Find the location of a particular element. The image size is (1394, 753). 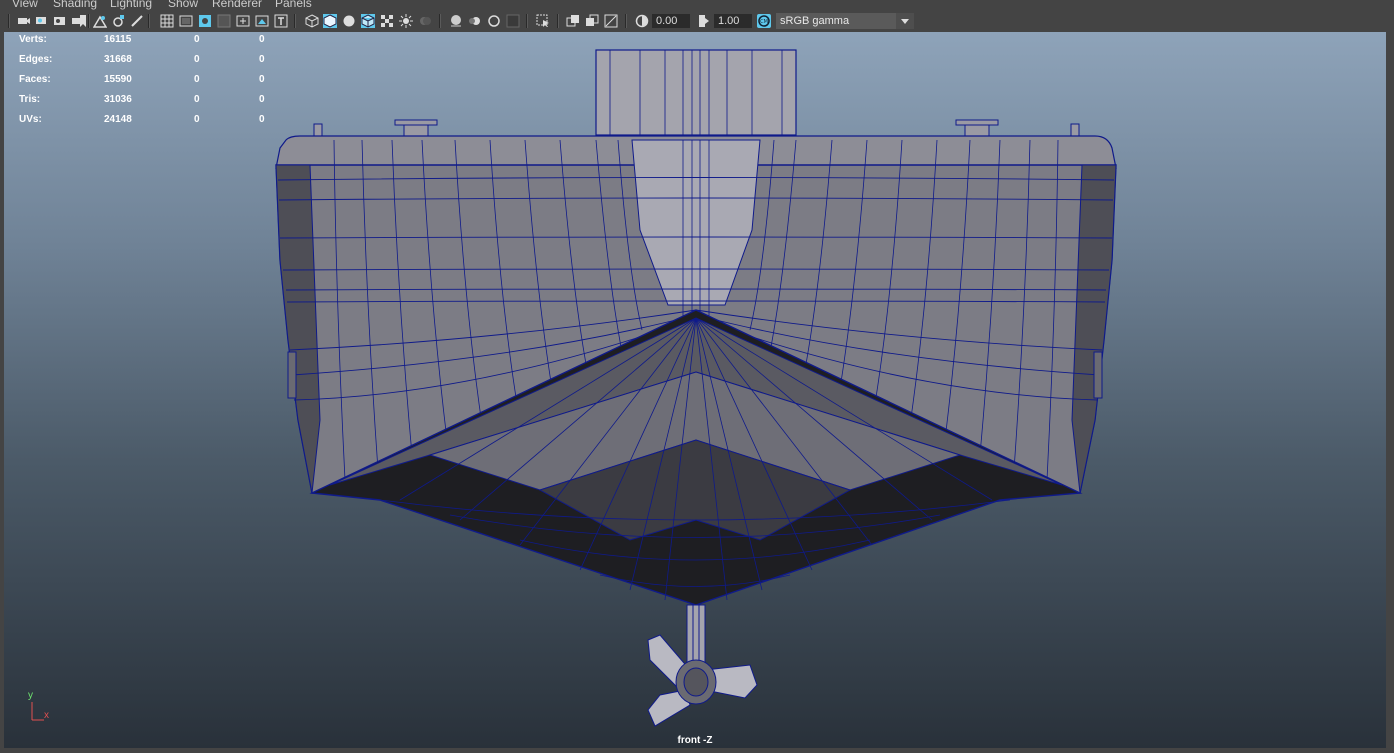

svg-text: CM is located at coordinates (764, 22).